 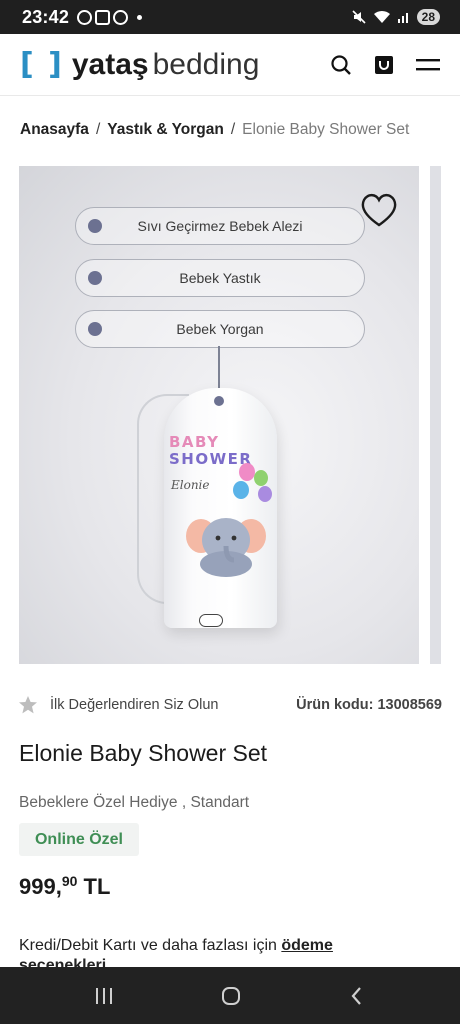 I want to click on package-icon, so click(x=103, y=17).